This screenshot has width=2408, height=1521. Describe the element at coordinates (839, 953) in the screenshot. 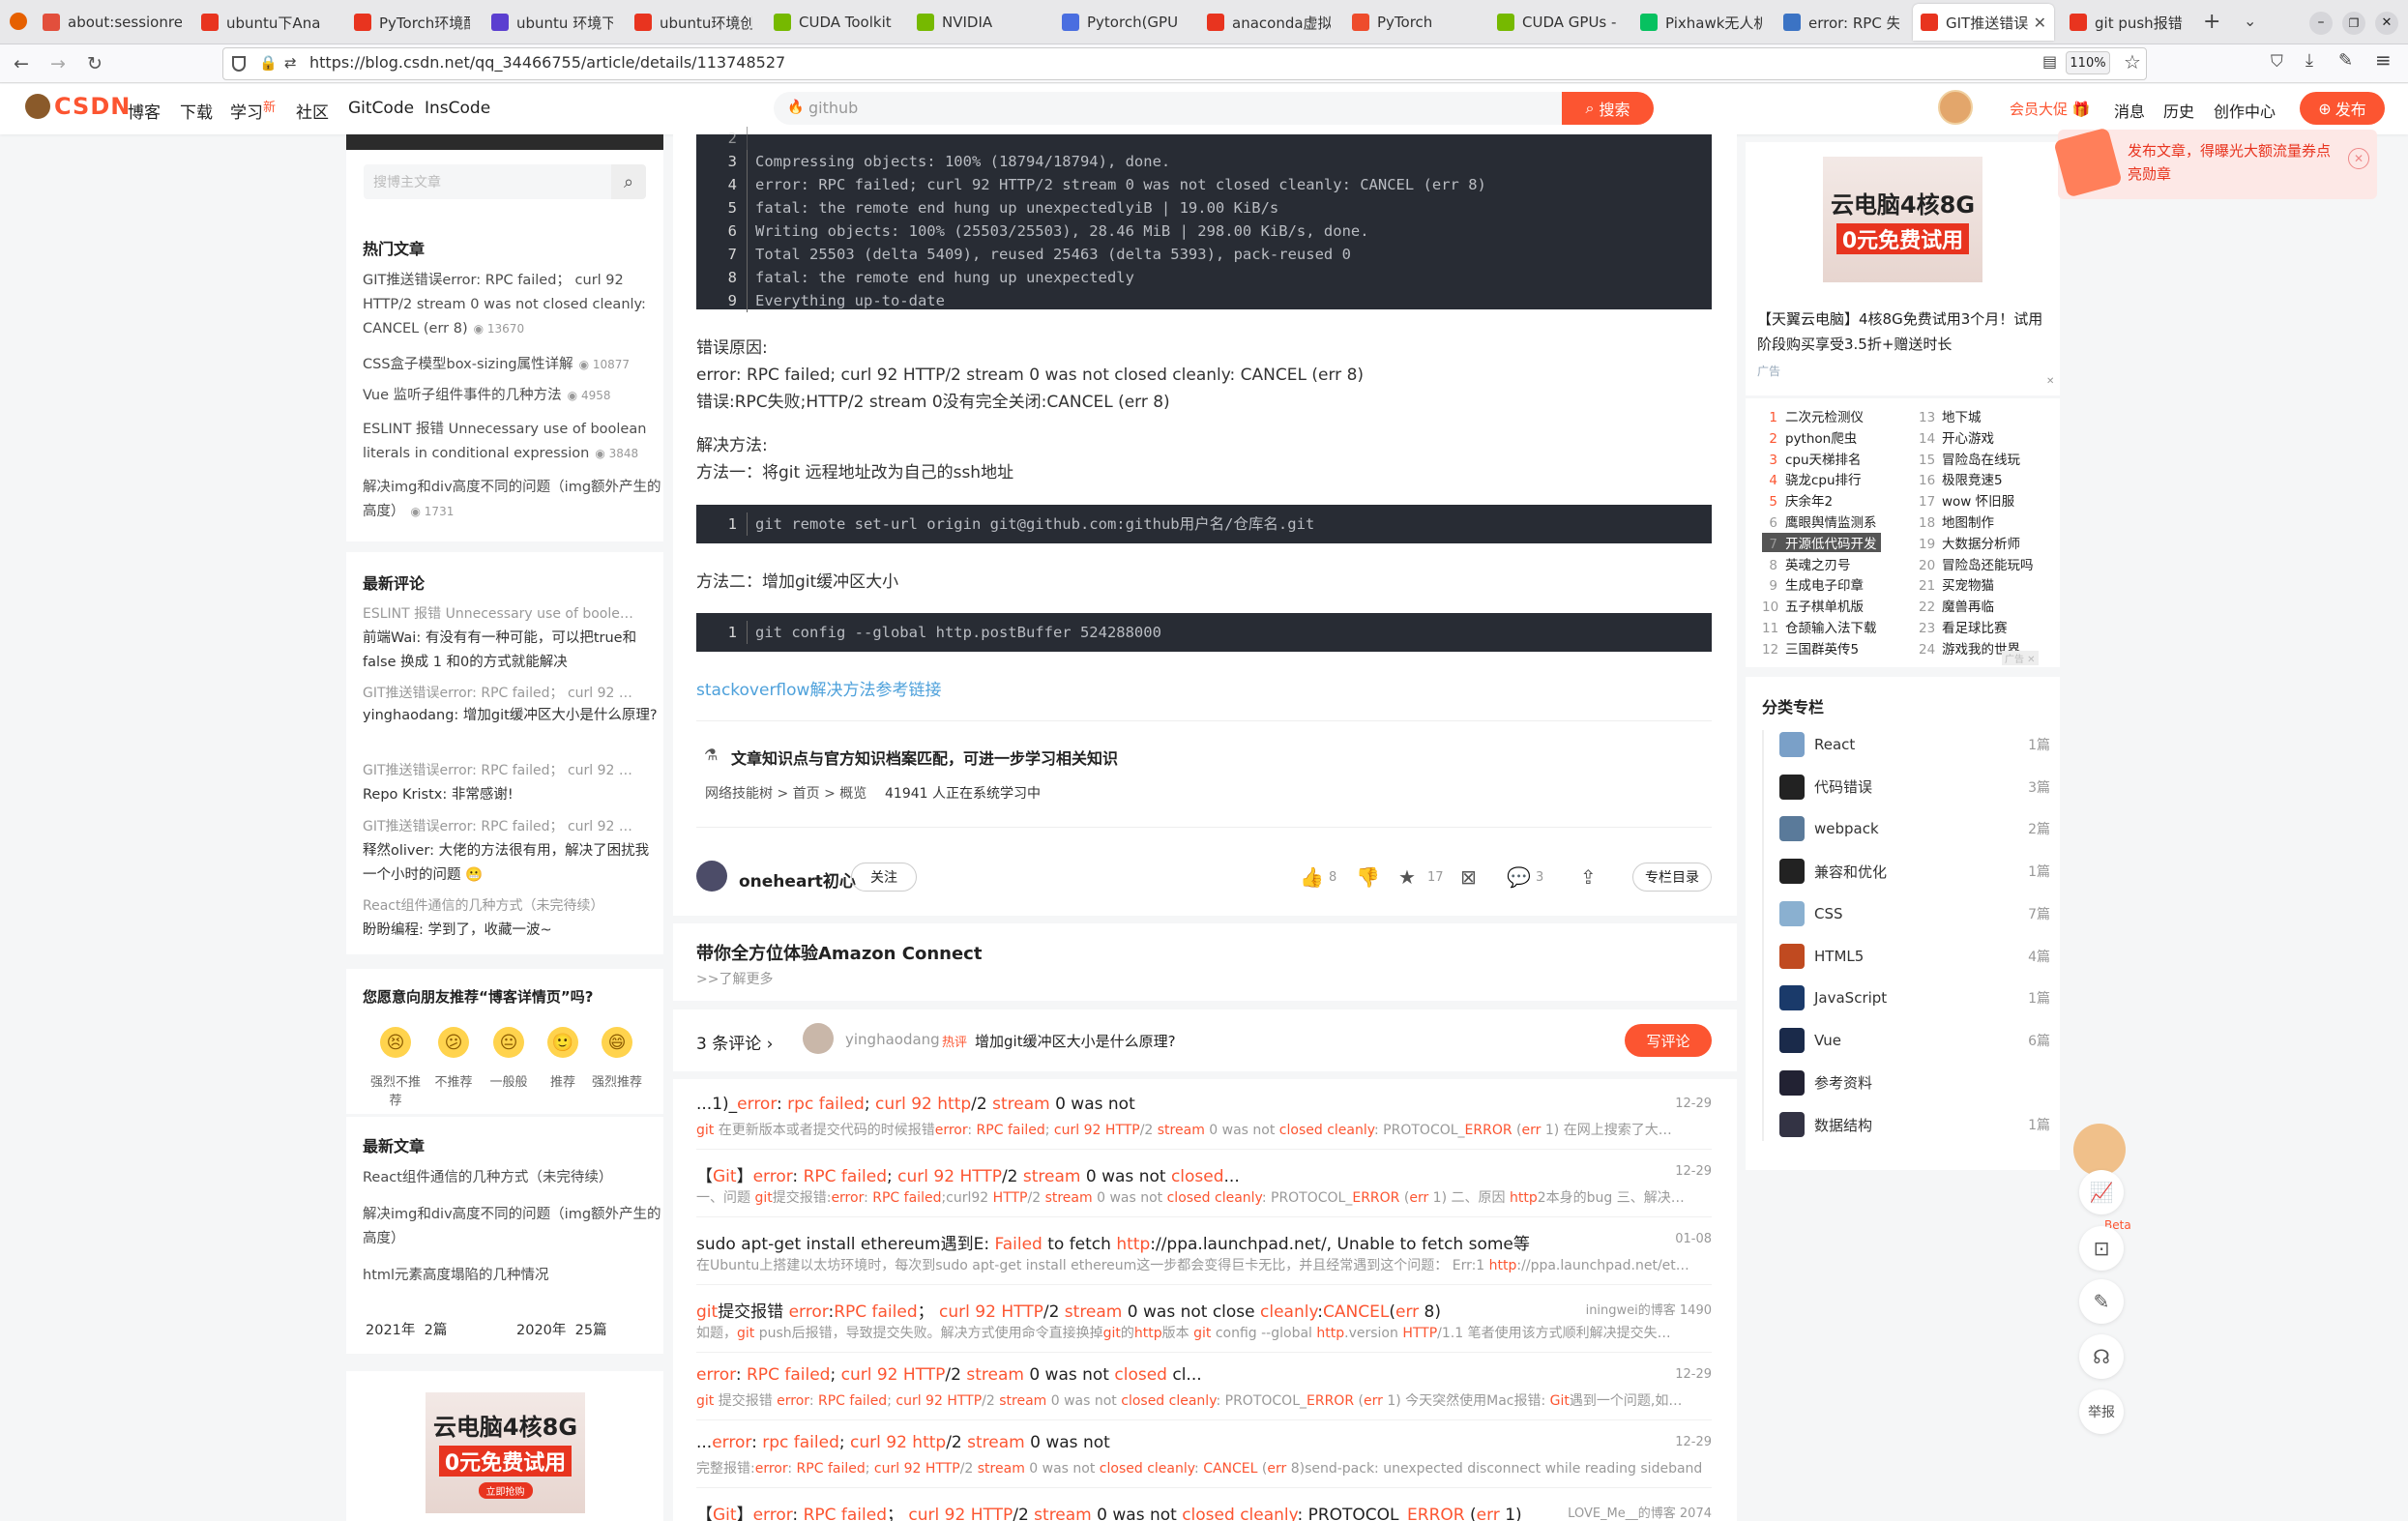

I see `promo-title: 带你全方位体验Amazon Connect` at that location.